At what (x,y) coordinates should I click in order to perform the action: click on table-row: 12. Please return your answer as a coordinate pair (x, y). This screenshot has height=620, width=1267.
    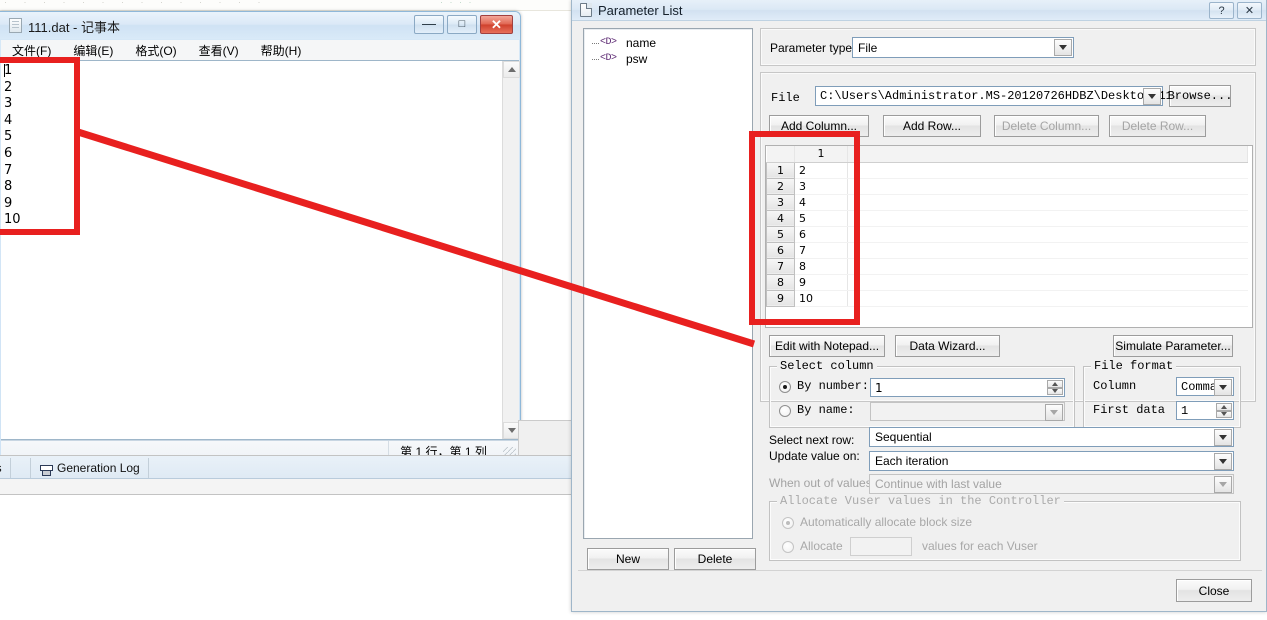
    Looking at the image, I should click on (1007, 170).